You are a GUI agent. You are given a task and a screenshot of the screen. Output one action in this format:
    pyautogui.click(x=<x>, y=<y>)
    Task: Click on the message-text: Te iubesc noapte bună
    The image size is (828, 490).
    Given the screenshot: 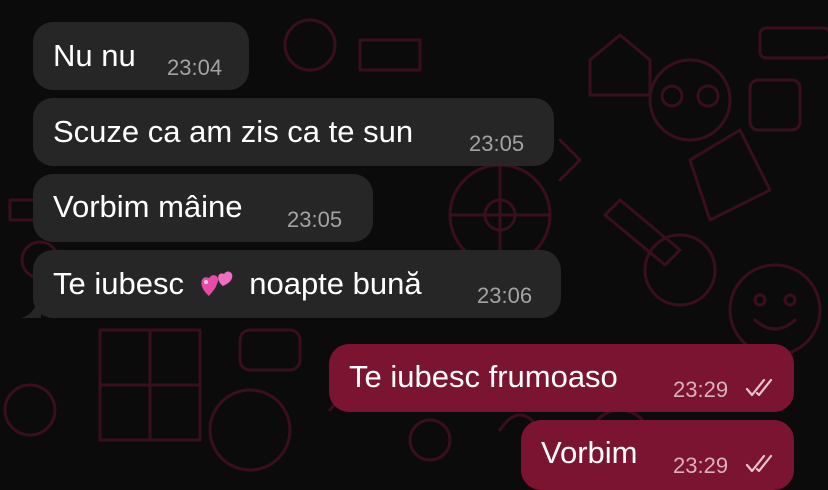 What is the action you would take?
    pyautogui.click(x=237, y=284)
    